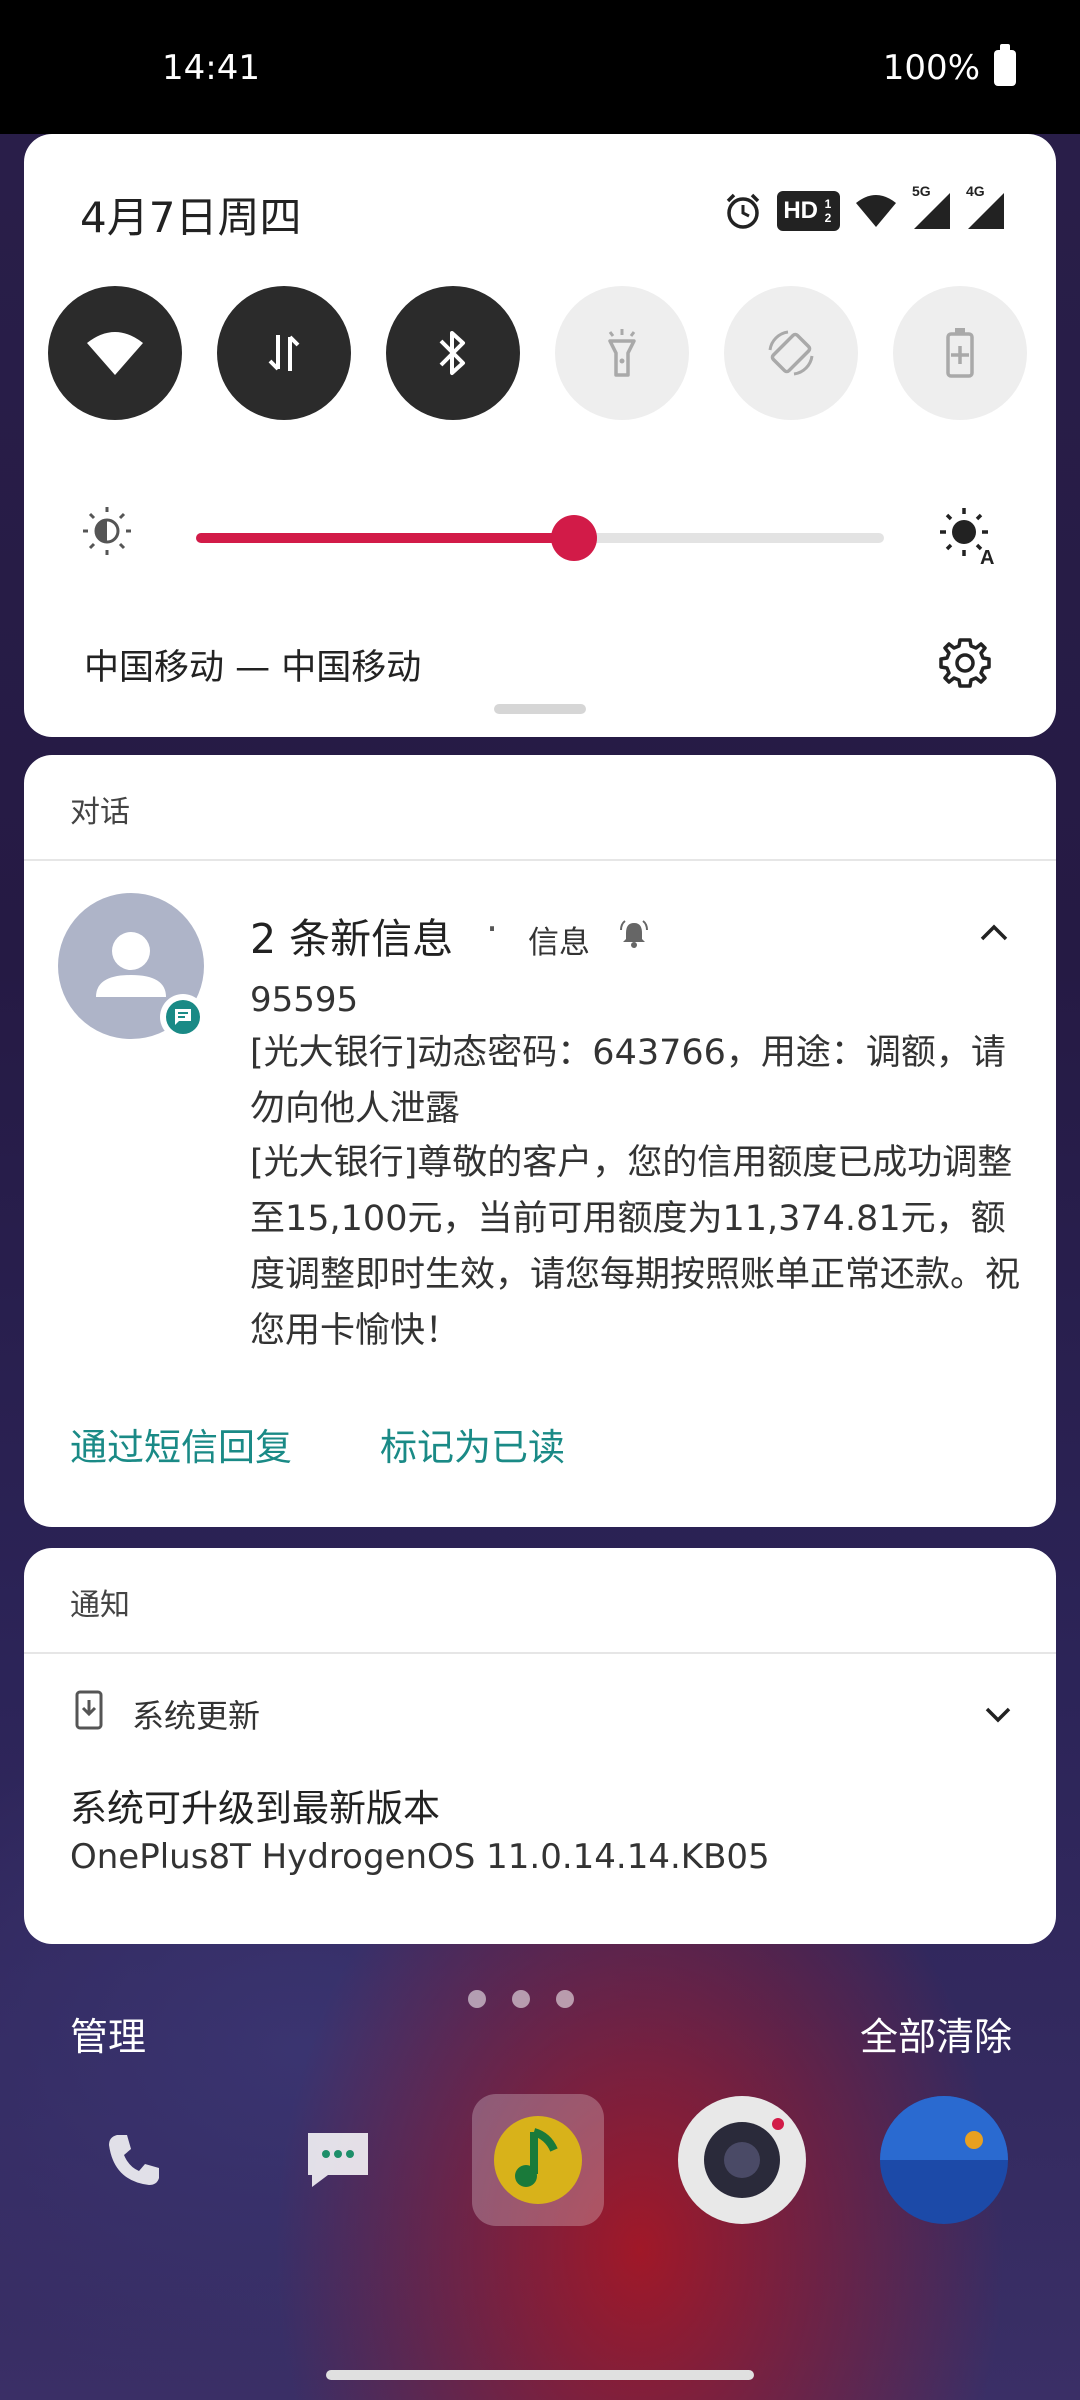  Describe the element at coordinates (574, 538) in the screenshot. I see `brightness-slider-thumb` at that location.